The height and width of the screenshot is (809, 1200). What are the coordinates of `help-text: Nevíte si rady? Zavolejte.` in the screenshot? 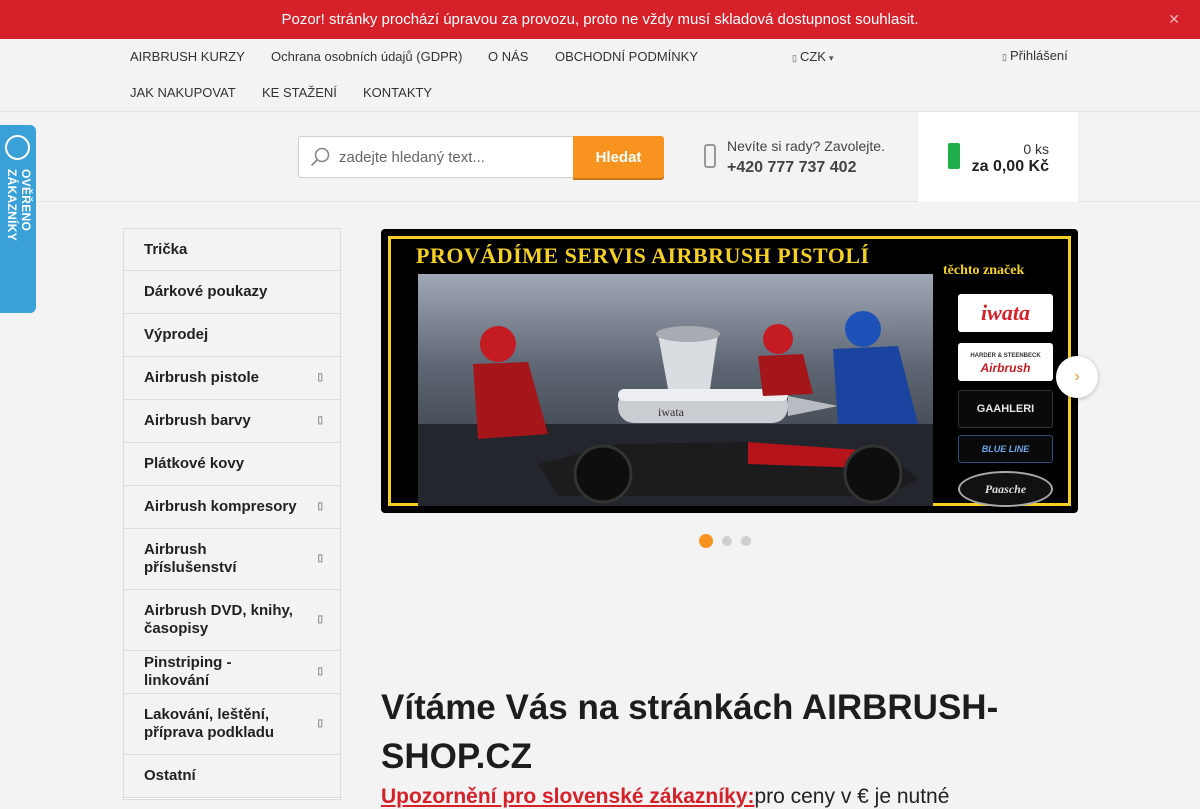 It's located at (806, 146).